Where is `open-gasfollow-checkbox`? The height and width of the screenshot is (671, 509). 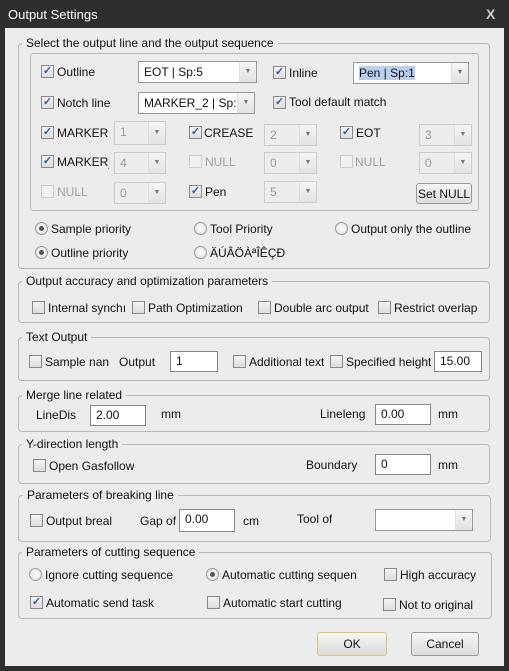 open-gasfollow-checkbox is located at coordinates (39, 465).